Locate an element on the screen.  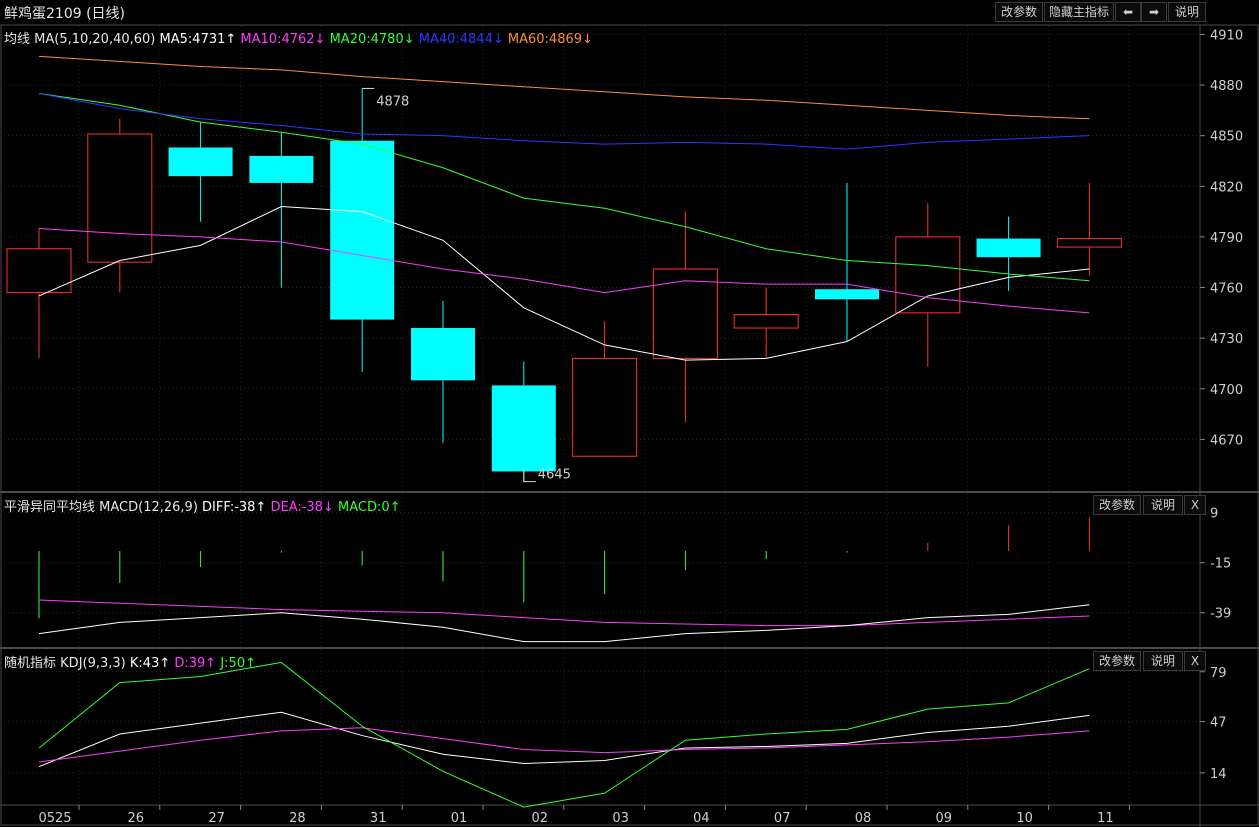
kdj-line-d is located at coordinates (564, 745).